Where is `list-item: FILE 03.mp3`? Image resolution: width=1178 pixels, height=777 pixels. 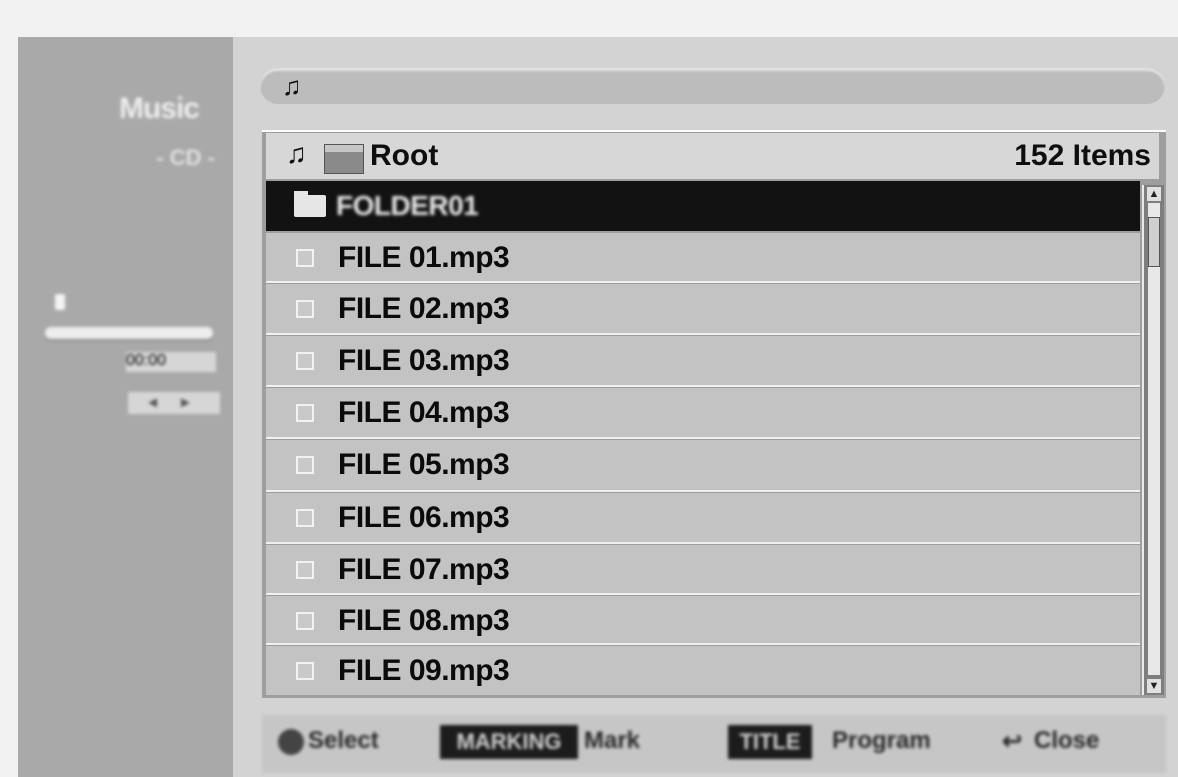 list-item: FILE 03.mp3 is located at coordinates (703, 361).